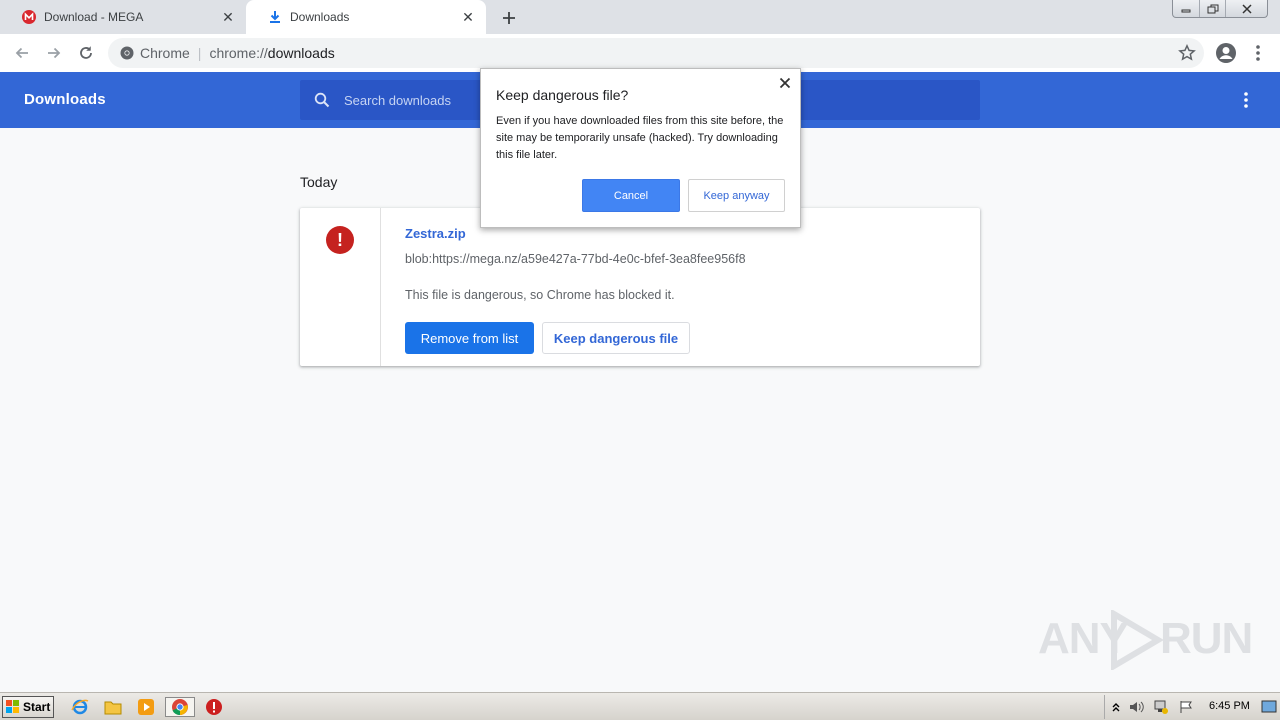 The image size is (1280, 720). I want to click on arrow-left-icon, so click(21, 53).